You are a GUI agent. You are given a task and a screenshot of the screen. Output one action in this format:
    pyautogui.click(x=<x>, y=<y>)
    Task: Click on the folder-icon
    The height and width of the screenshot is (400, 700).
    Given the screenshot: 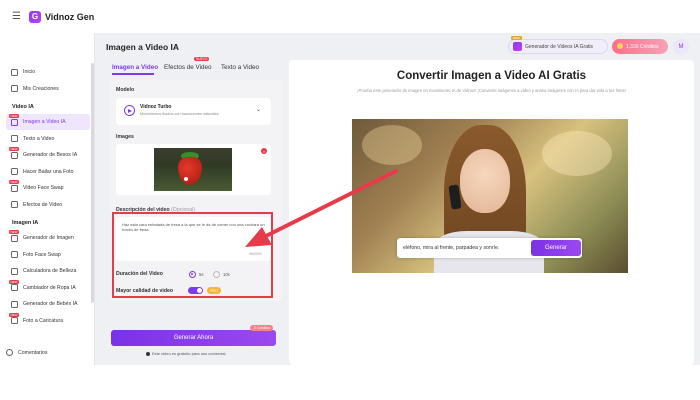 What is the action you would take?
    pyautogui.click(x=14, y=88)
    